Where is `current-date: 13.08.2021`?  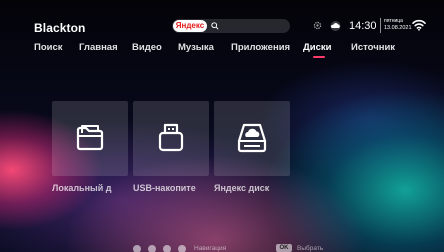 current-date: 13.08.2021 is located at coordinates (398, 28).